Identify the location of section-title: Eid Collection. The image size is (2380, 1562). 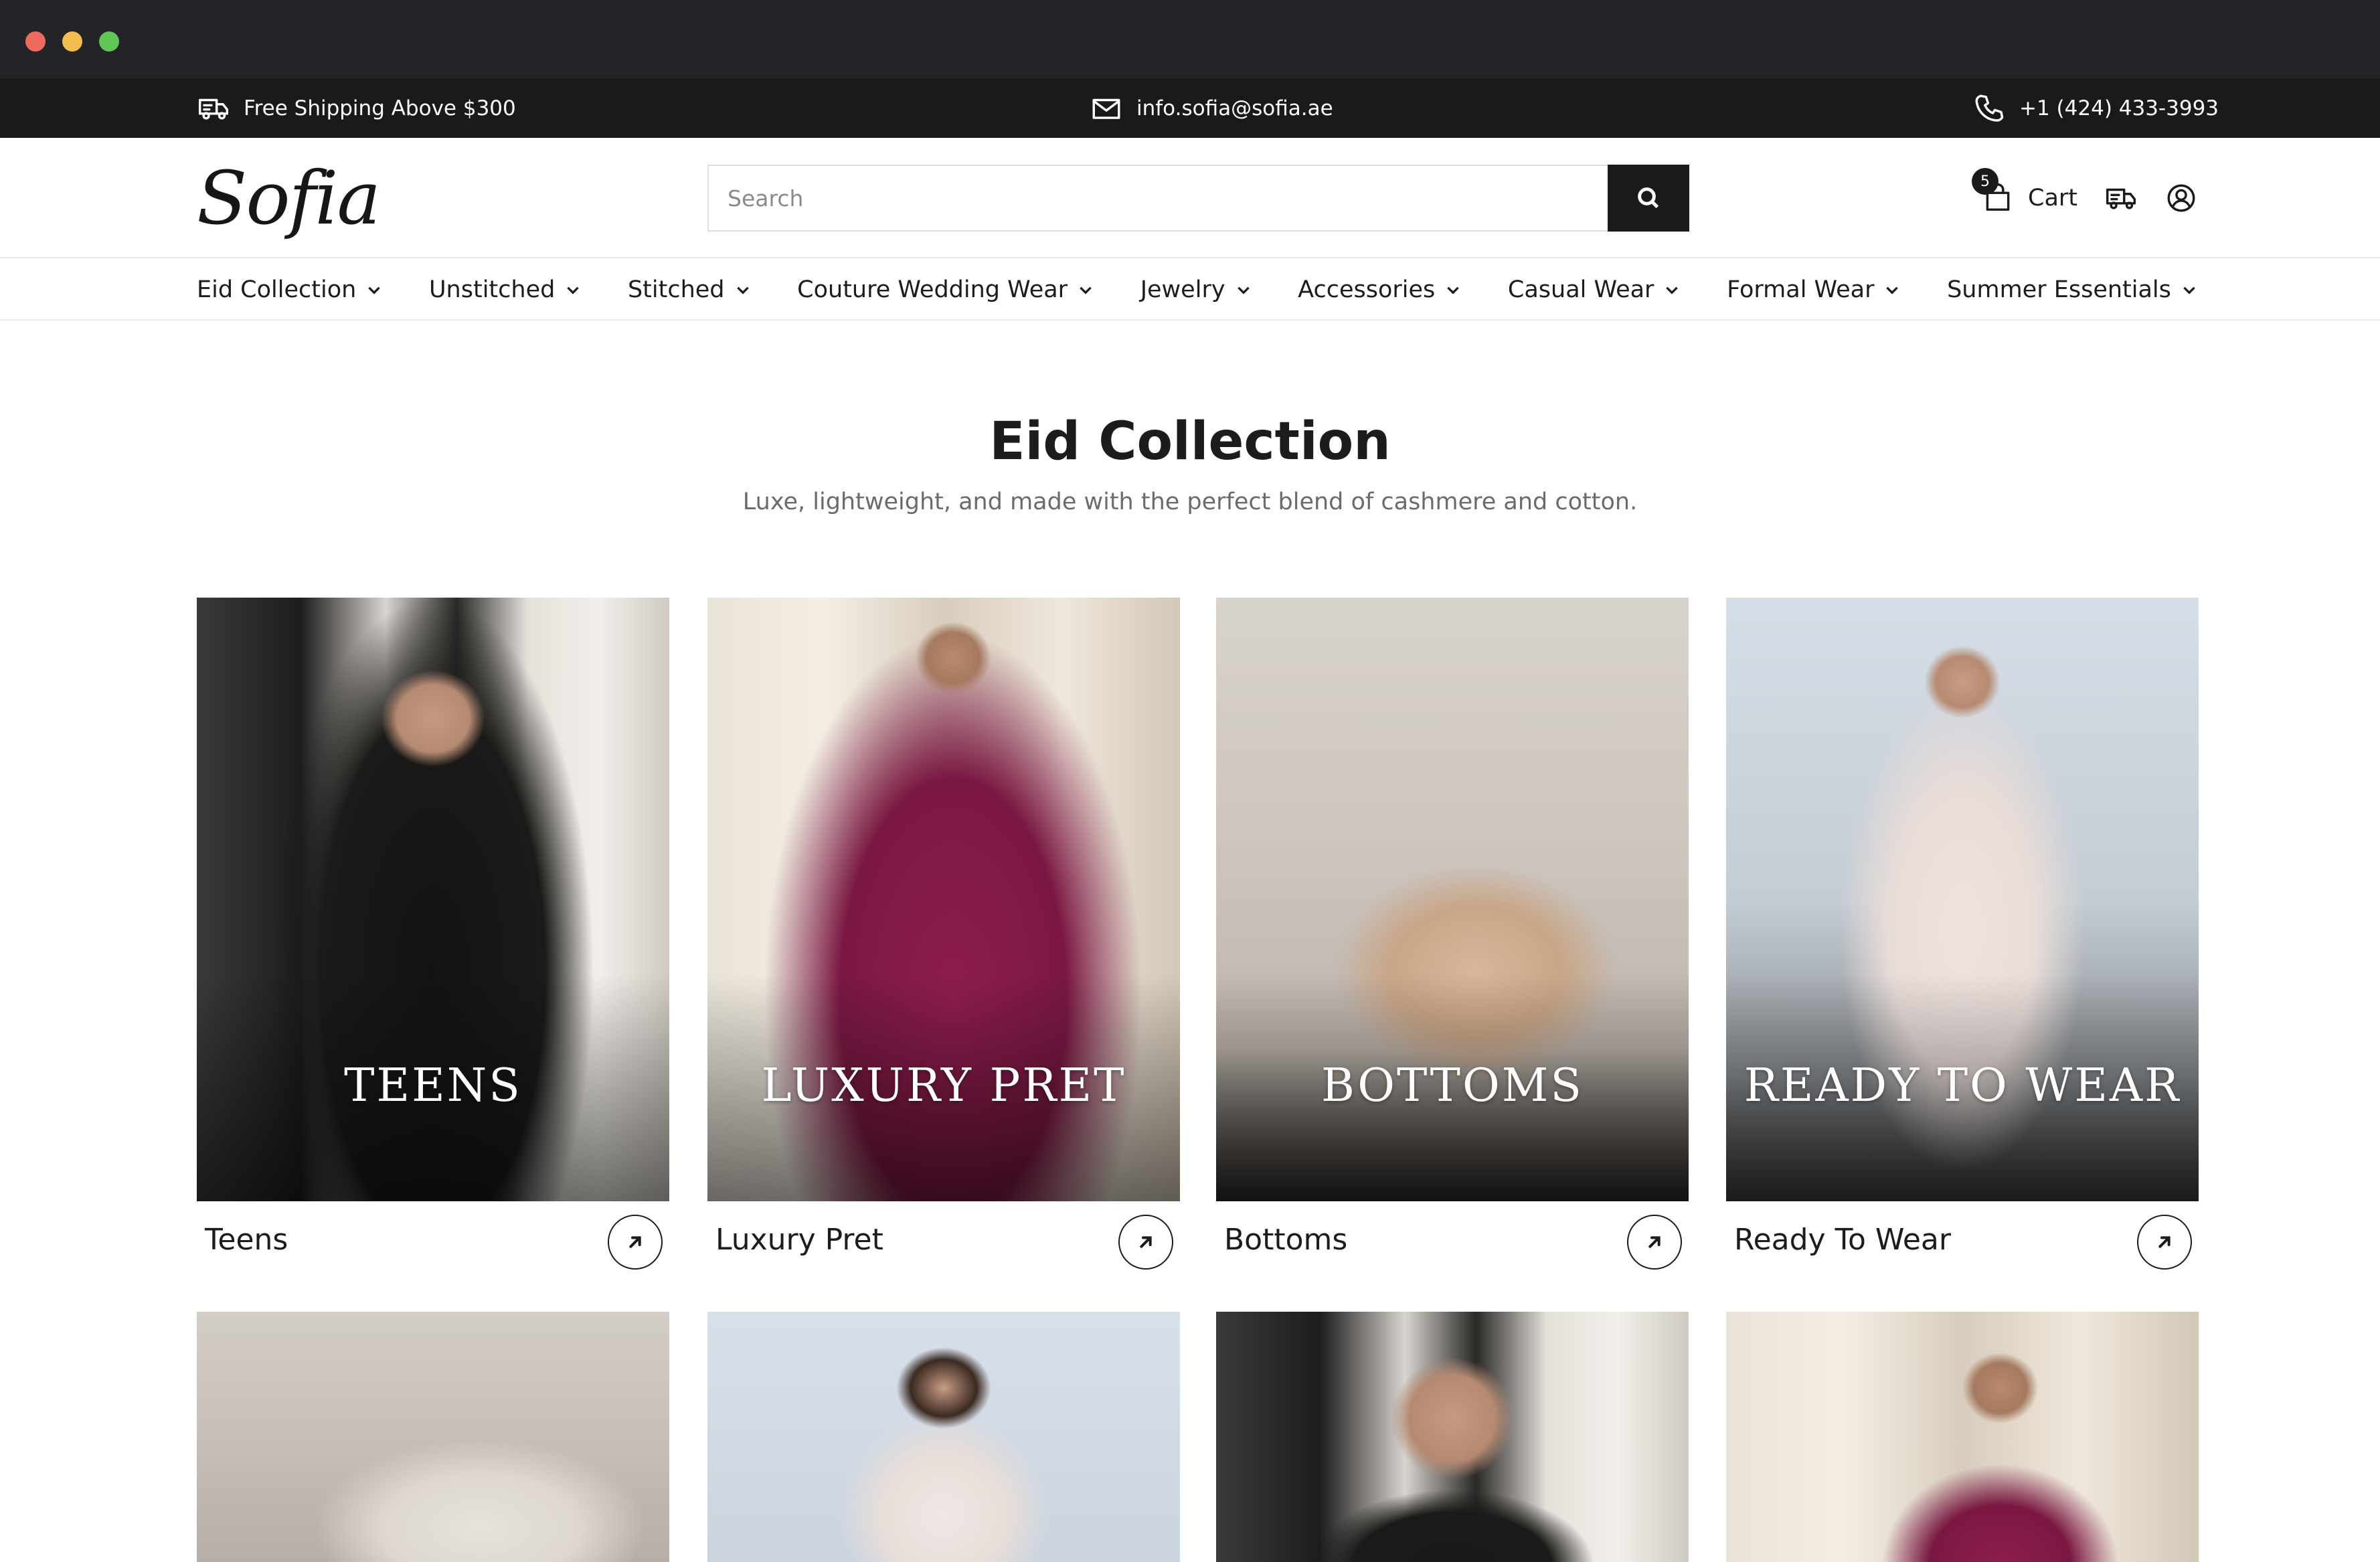
(1190, 442).